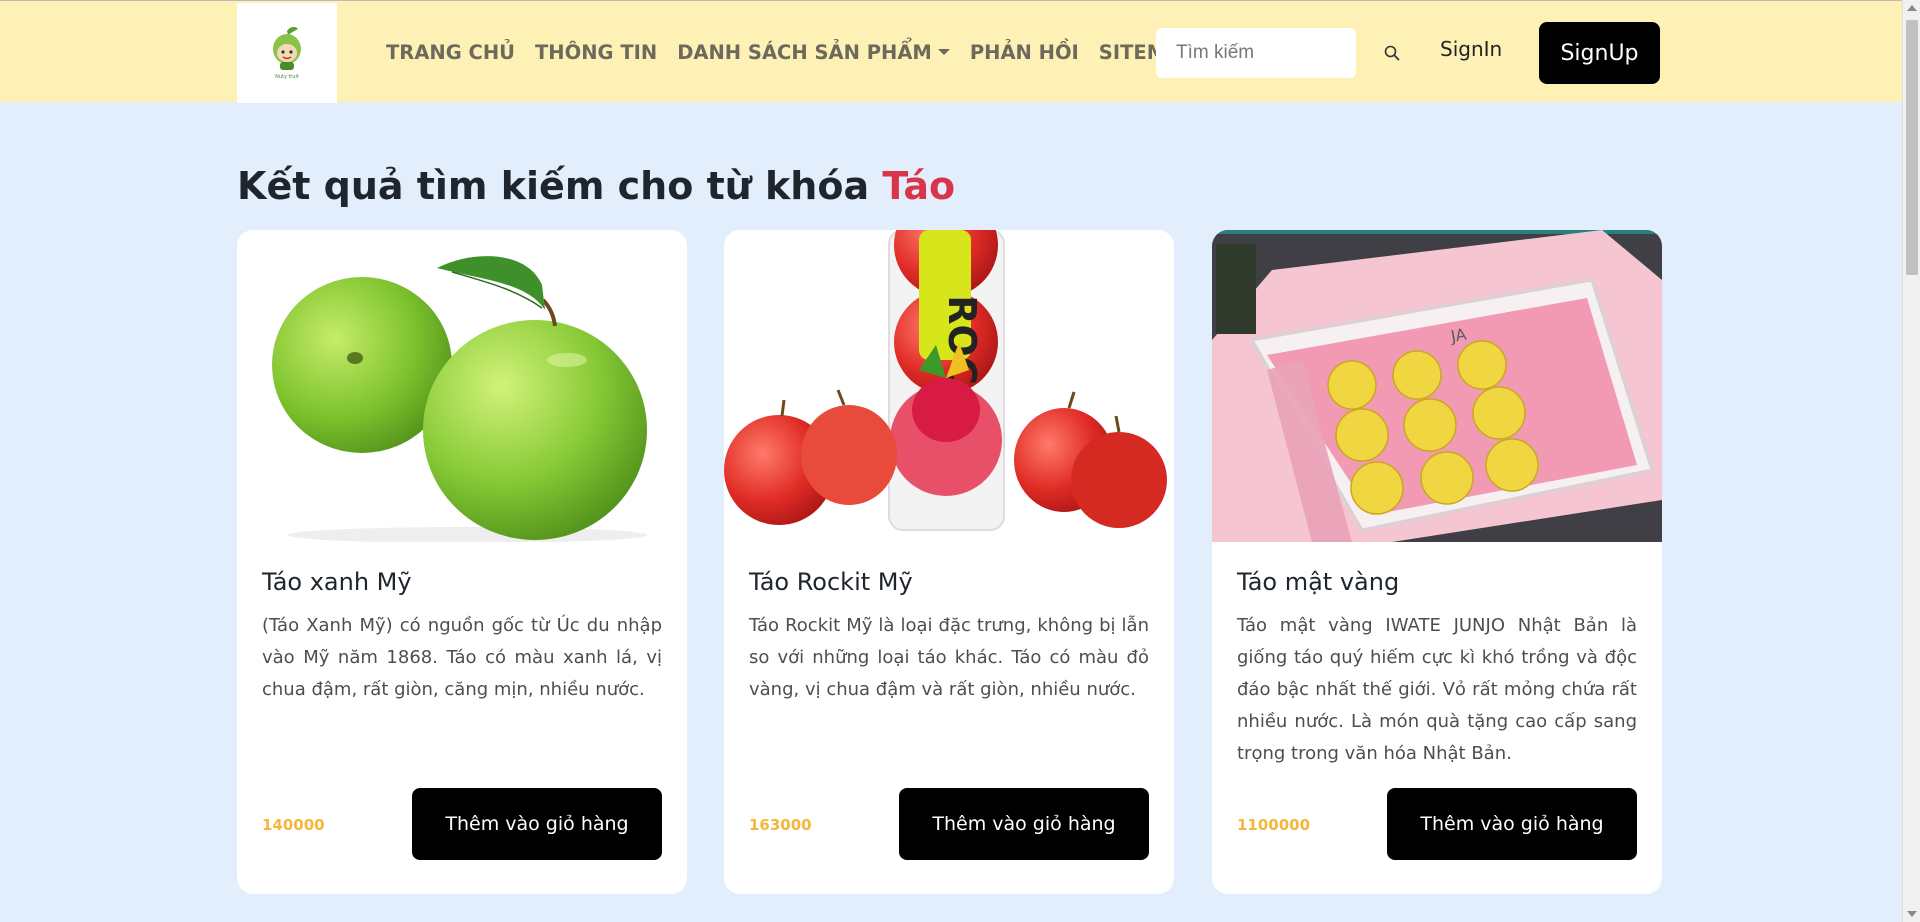 This screenshot has height=922, width=1920. I want to click on title-text: Kết quả tìm kiếm cho từ khóa, so click(553, 186).